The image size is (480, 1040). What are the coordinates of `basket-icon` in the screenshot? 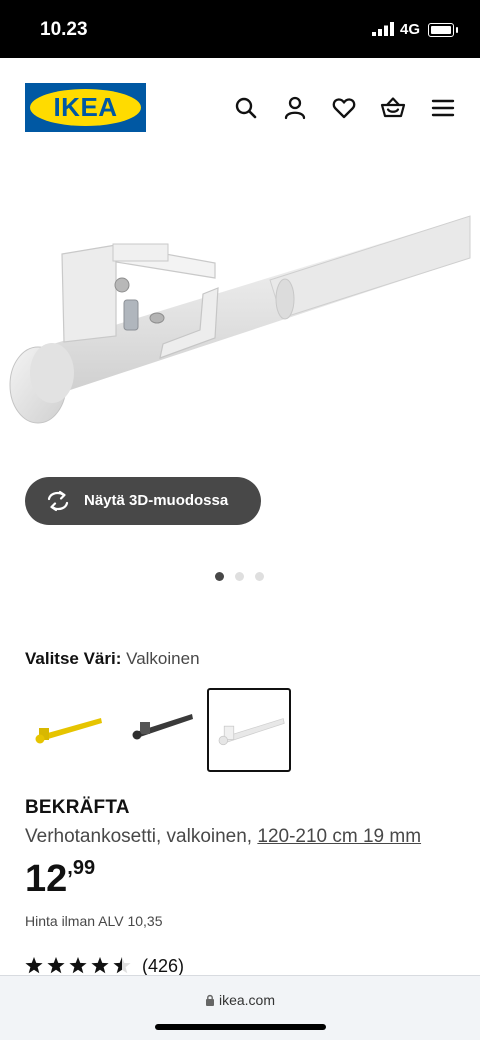 It's located at (393, 108).